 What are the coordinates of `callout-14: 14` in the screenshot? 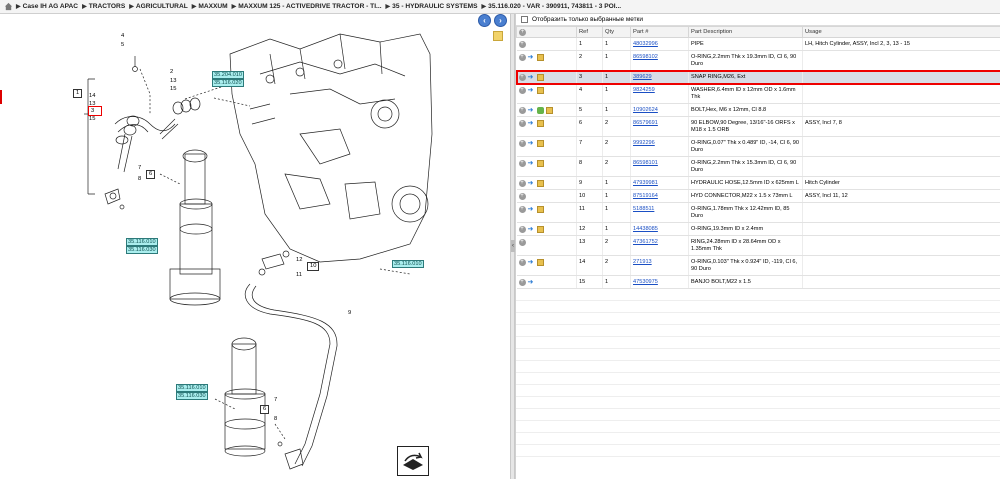 It's located at (92, 96).